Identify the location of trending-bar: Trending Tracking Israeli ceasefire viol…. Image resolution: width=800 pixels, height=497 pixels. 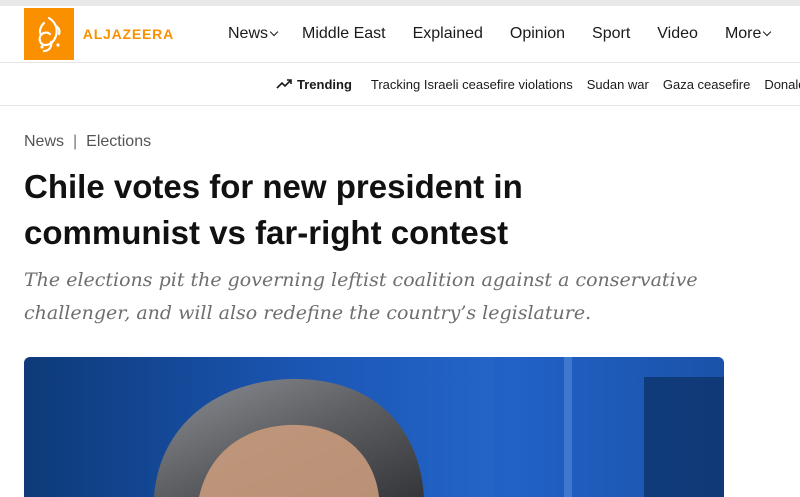
(400, 84).